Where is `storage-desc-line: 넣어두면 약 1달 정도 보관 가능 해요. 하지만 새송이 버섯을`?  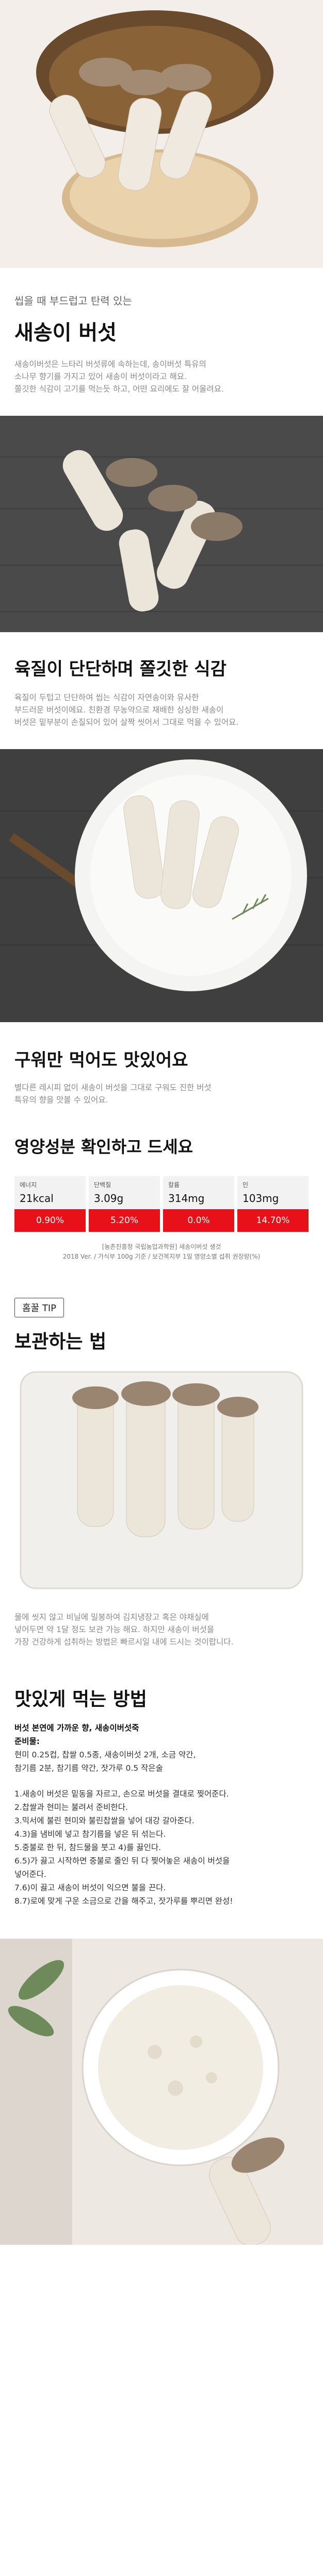
storage-desc-line: 넣어두면 약 1달 정도 보관 가능 해요. 하지만 새송이 버섯을 is located at coordinates (114, 1629).